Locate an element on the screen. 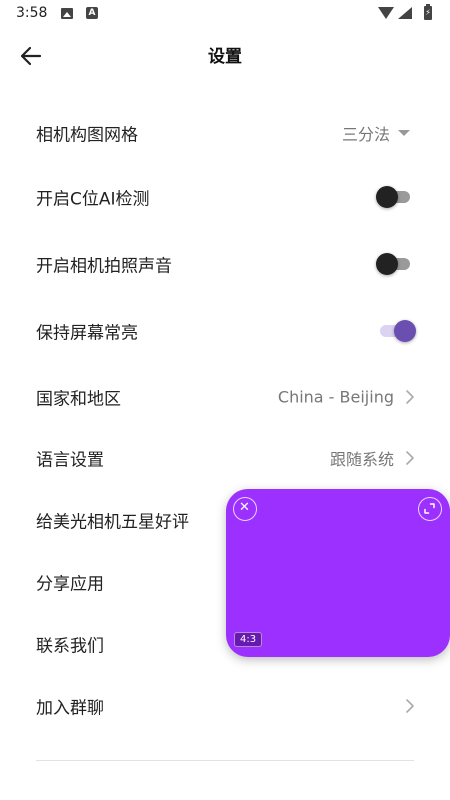 This screenshot has height=800, width=450. setting-label: 国家和地区 is located at coordinates (78, 399).